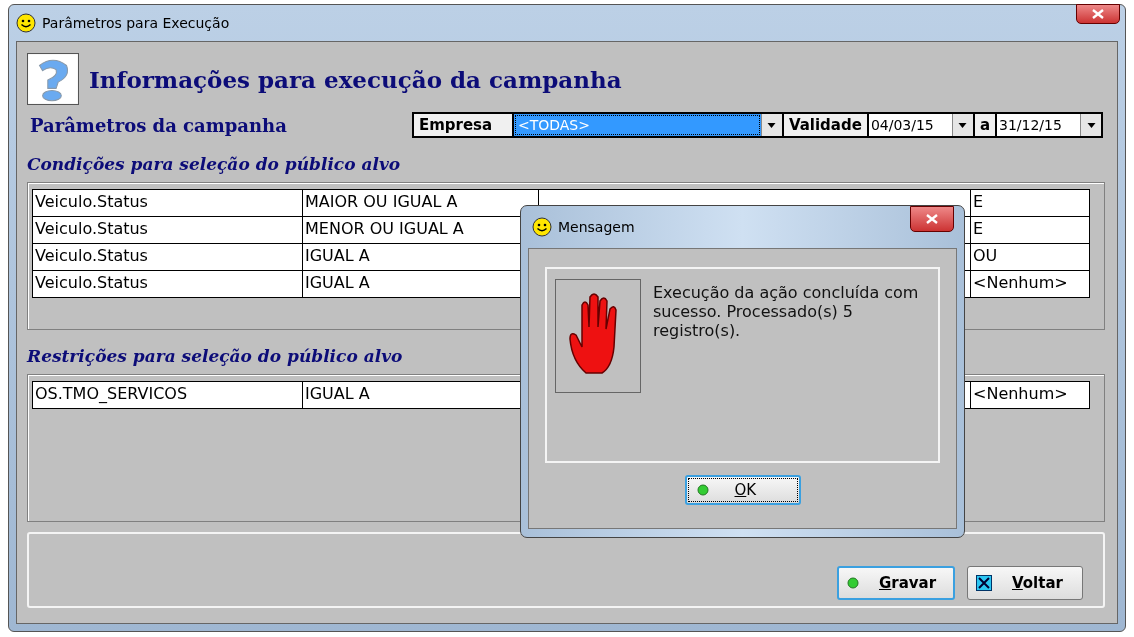 The image size is (1134, 637). Describe the element at coordinates (168, 395) in the screenshot. I see `table-cell: OS.TMO_SERVICOS` at that location.